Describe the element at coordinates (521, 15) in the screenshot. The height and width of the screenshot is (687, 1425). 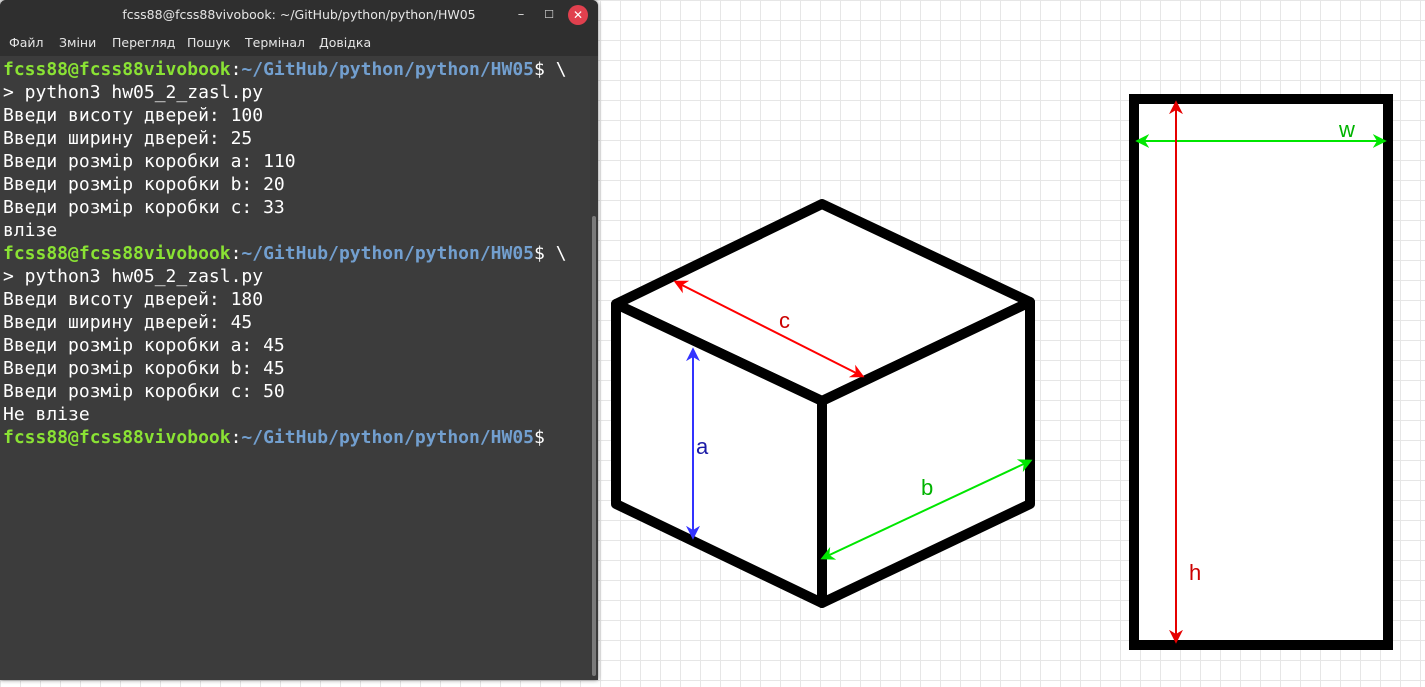
I see `minimize-button: –` at that location.